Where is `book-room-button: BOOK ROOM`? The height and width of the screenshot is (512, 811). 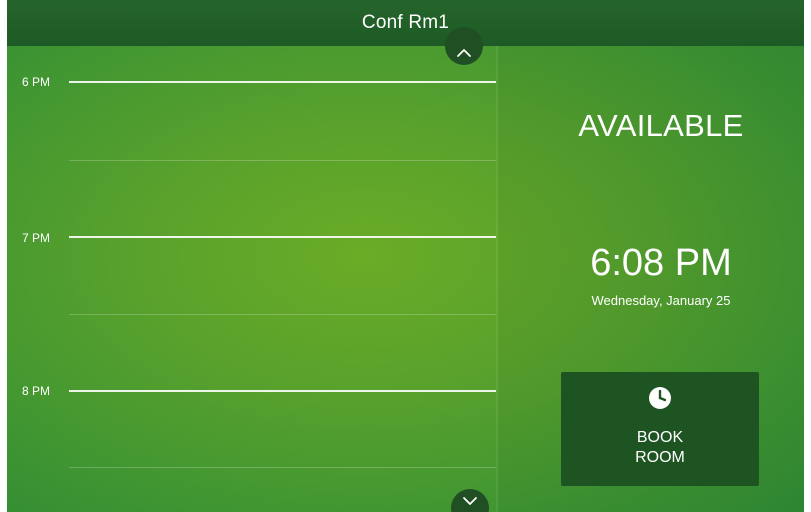 book-room-button: BOOK ROOM is located at coordinates (660, 429).